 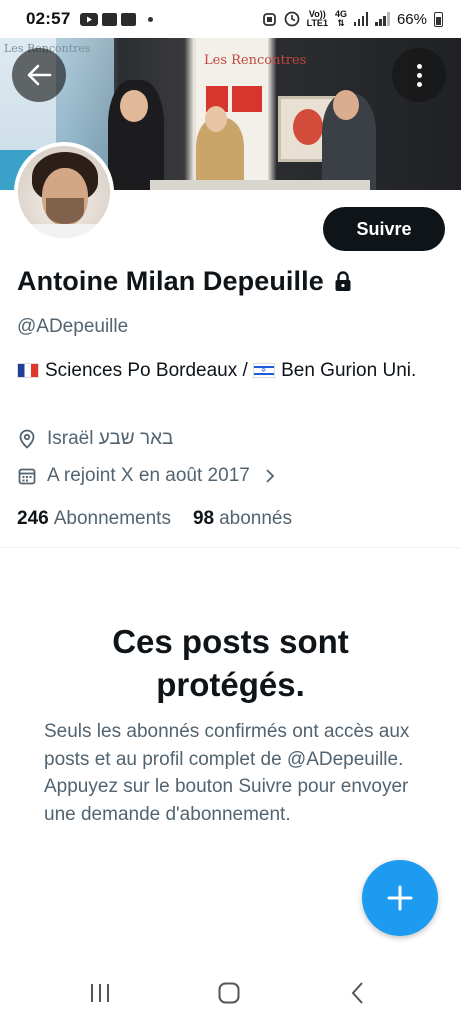 What do you see at coordinates (384, 229) in the screenshot?
I see `follow-button: Suivre` at bounding box center [384, 229].